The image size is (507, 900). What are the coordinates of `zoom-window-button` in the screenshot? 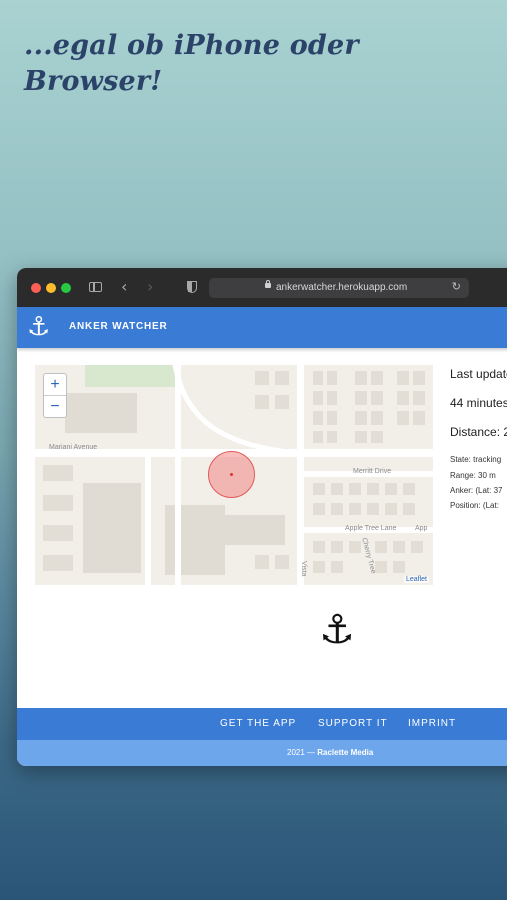 It's located at (66, 288).